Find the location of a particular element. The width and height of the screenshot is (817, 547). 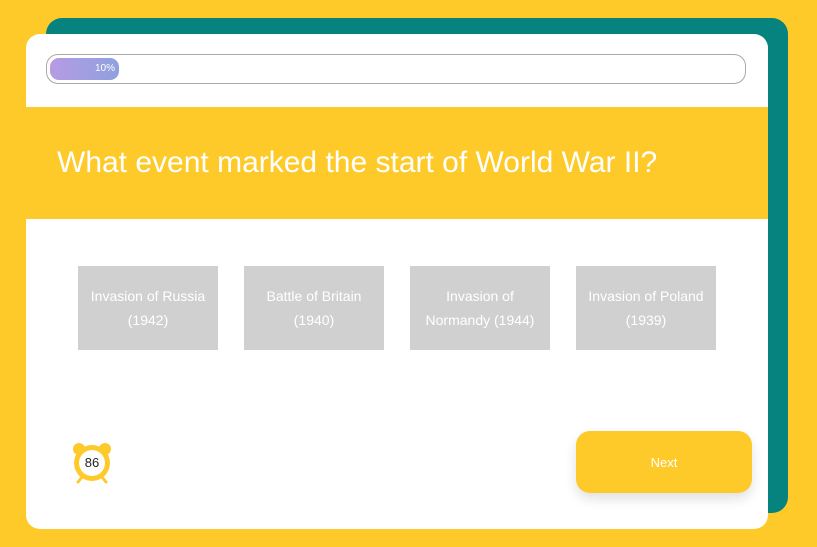

answer-option-2: Battle of Britain (1940) is located at coordinates (314, 308).